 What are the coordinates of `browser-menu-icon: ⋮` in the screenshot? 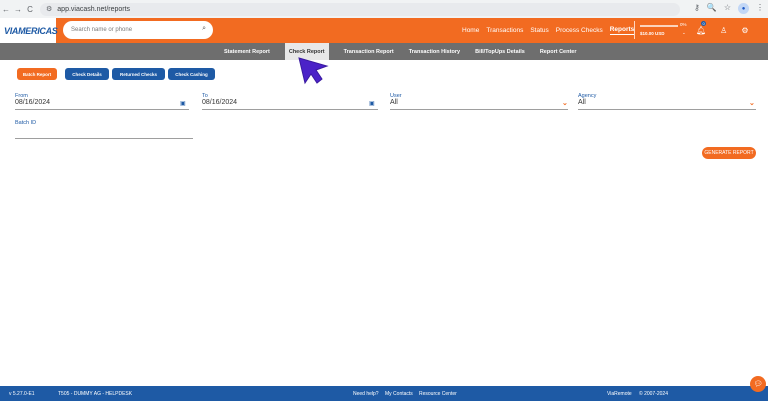 It's located at (760, 8).